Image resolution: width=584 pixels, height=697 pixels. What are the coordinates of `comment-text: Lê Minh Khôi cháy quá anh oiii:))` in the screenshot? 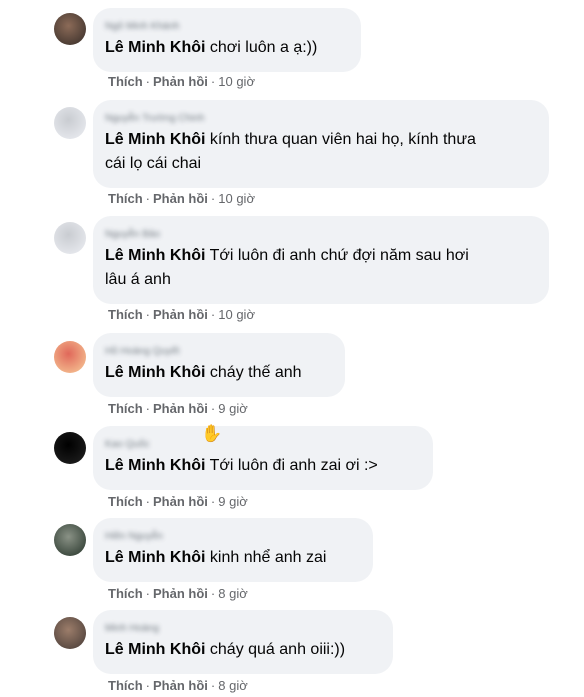 It's located at (243, 650).